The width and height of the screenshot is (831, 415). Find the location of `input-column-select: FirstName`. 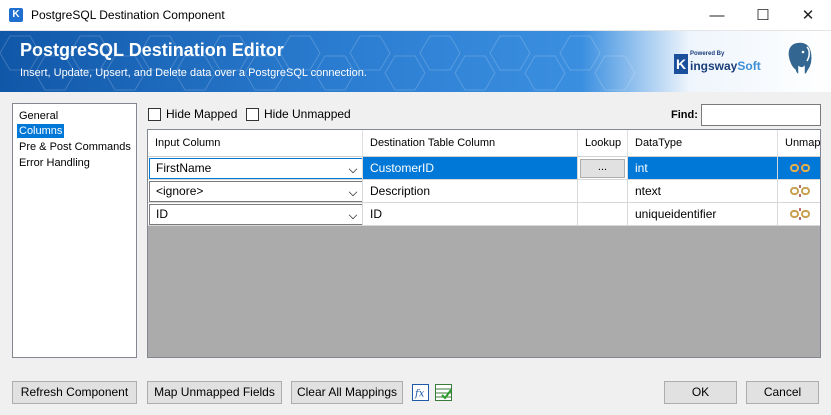

input-column-select: FirstName is located at coordinates (255, 168).